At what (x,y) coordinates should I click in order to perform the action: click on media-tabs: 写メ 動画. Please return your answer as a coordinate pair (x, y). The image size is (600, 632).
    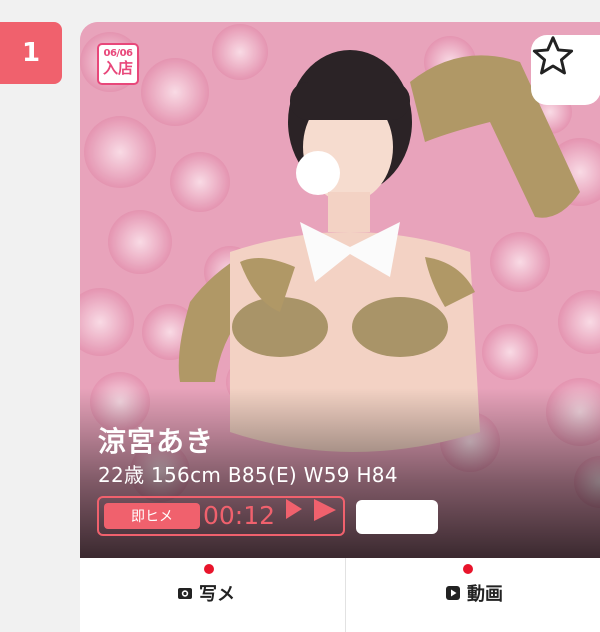
    Looking at the image, I should click on (340, 595).